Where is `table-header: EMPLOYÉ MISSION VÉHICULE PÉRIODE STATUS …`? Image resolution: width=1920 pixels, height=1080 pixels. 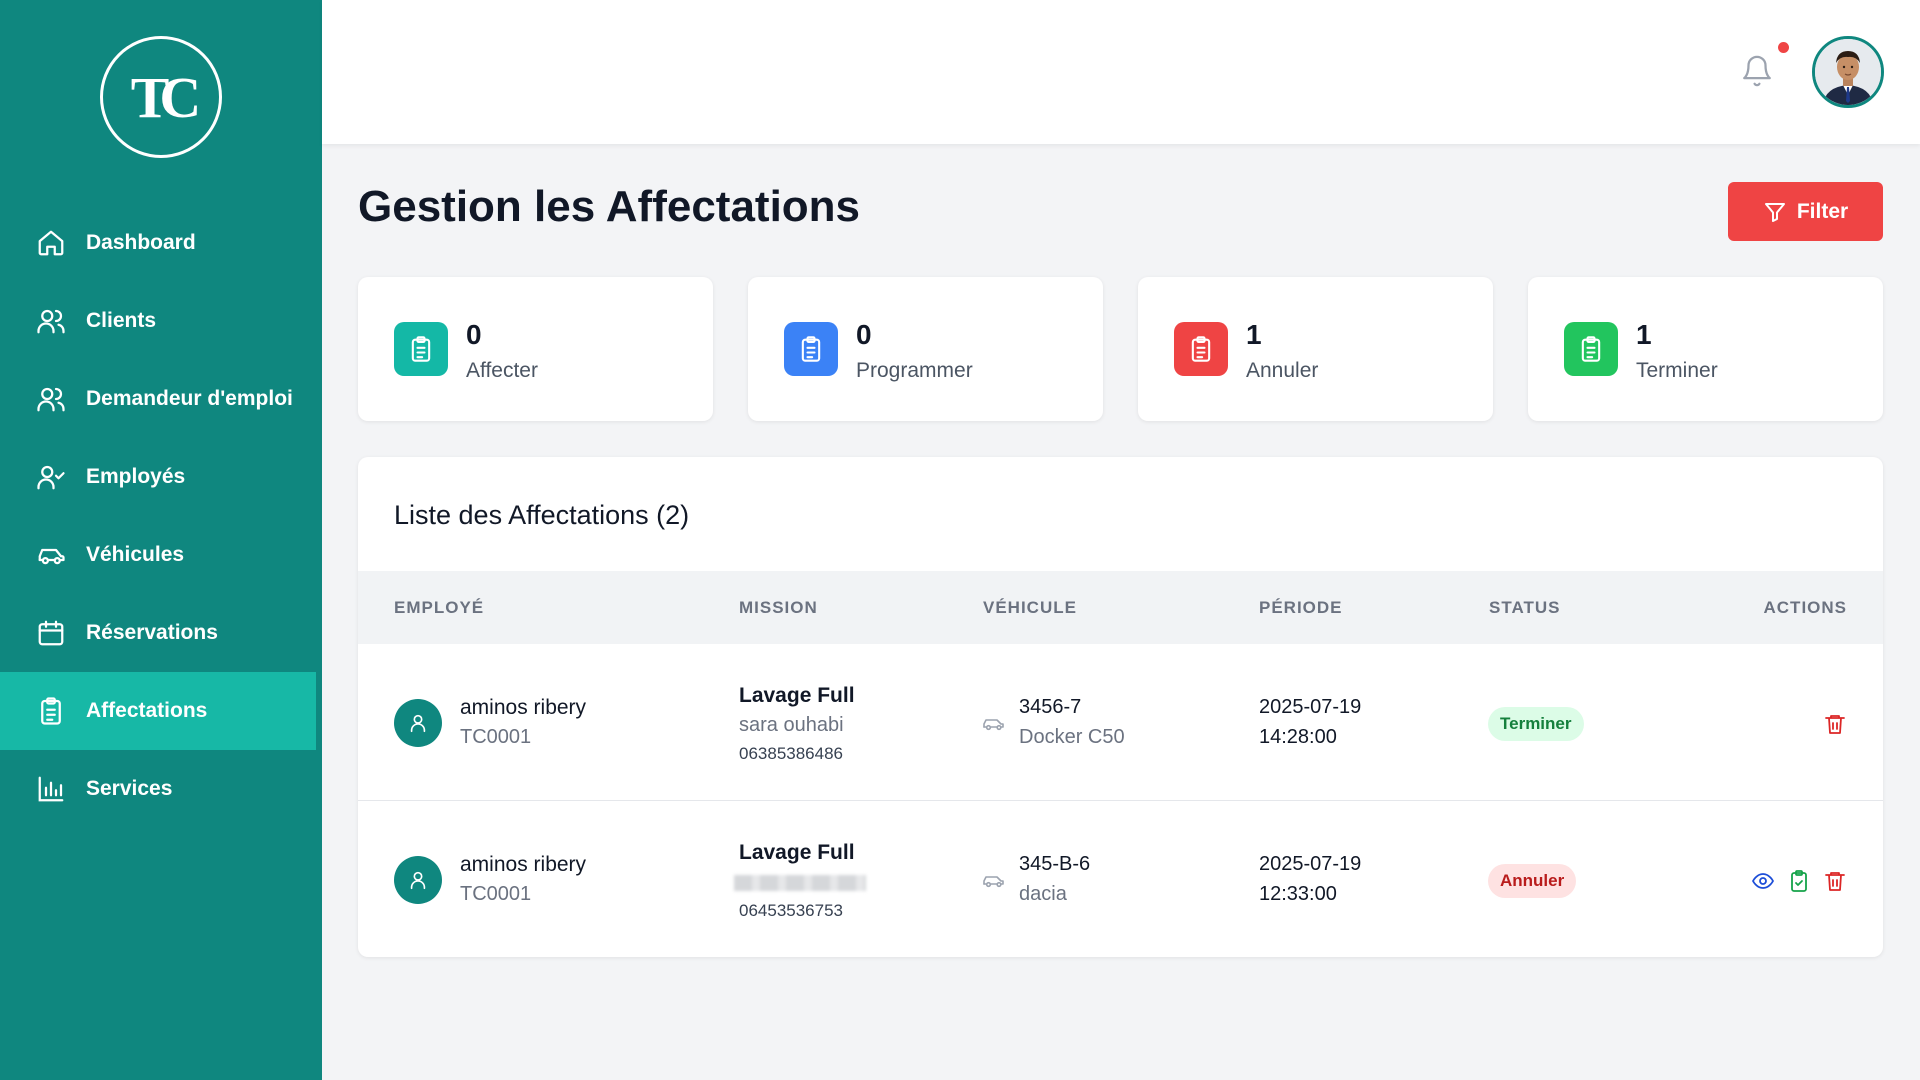 table-header: EMPLOYÉ MISSION VÉHICULE PÉRIODE STATUS … is located at coordinates (1120, 607).